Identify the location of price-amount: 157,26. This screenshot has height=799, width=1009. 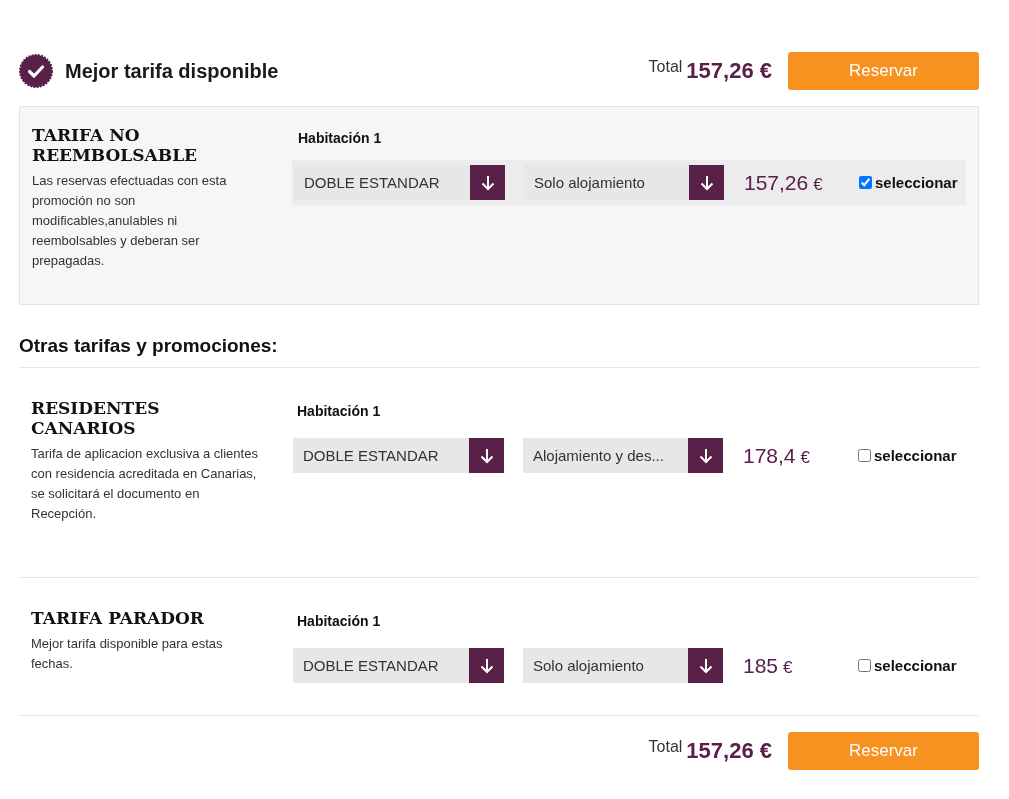
(776, 182).